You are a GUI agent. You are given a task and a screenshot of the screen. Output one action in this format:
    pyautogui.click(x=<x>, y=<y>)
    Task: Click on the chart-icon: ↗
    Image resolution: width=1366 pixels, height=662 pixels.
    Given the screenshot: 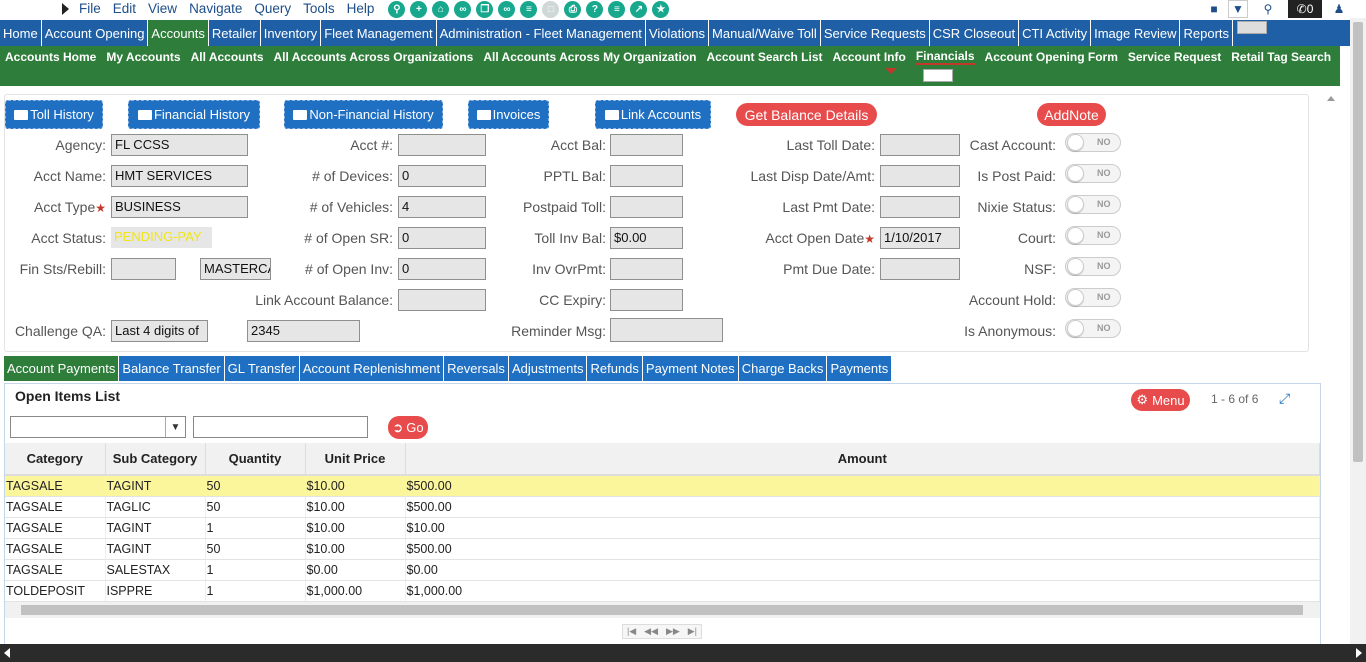 What is the action you would take?
    pyautogui.click(x=639, y=9)
    